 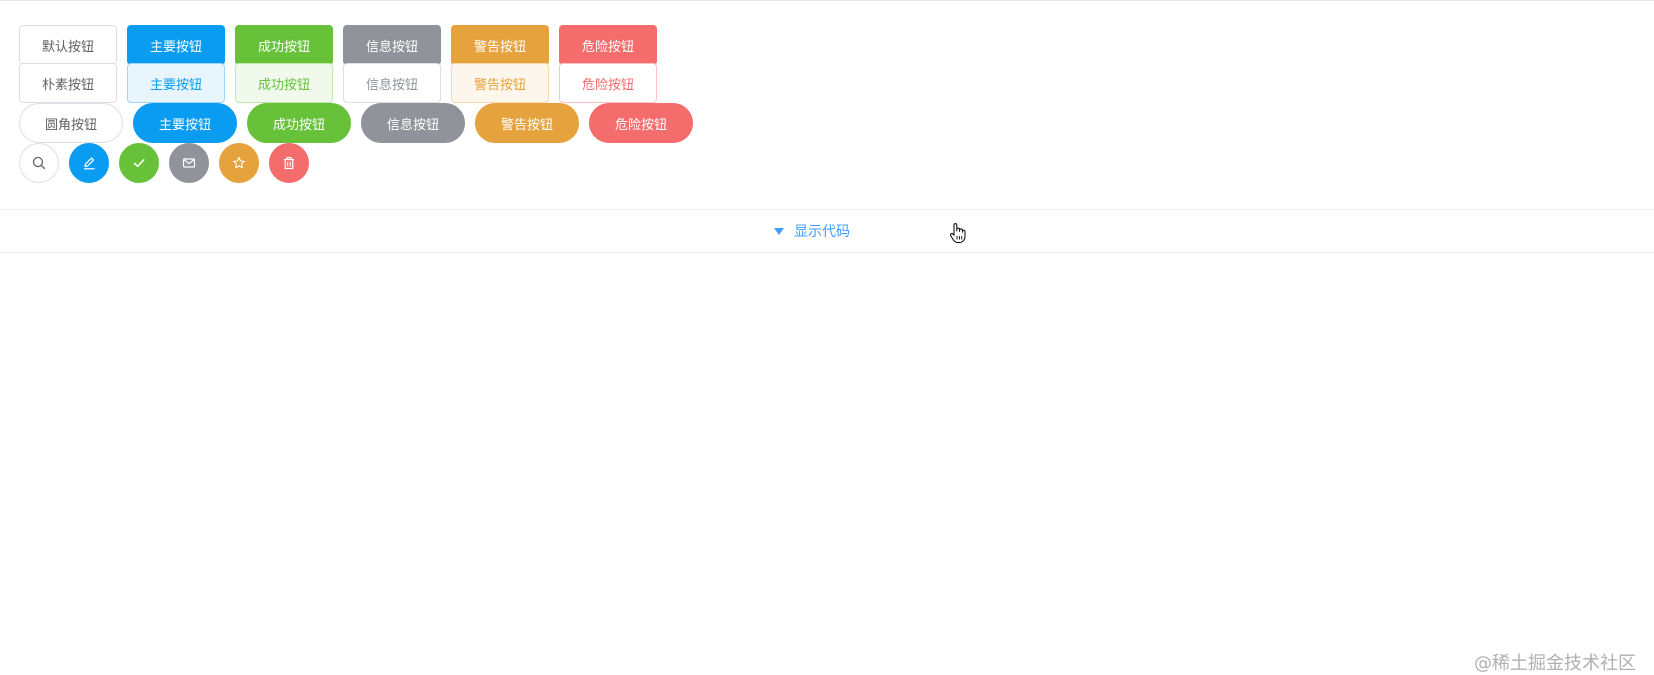 I want to click on circle-mail-button, so click(x=189, y=163).